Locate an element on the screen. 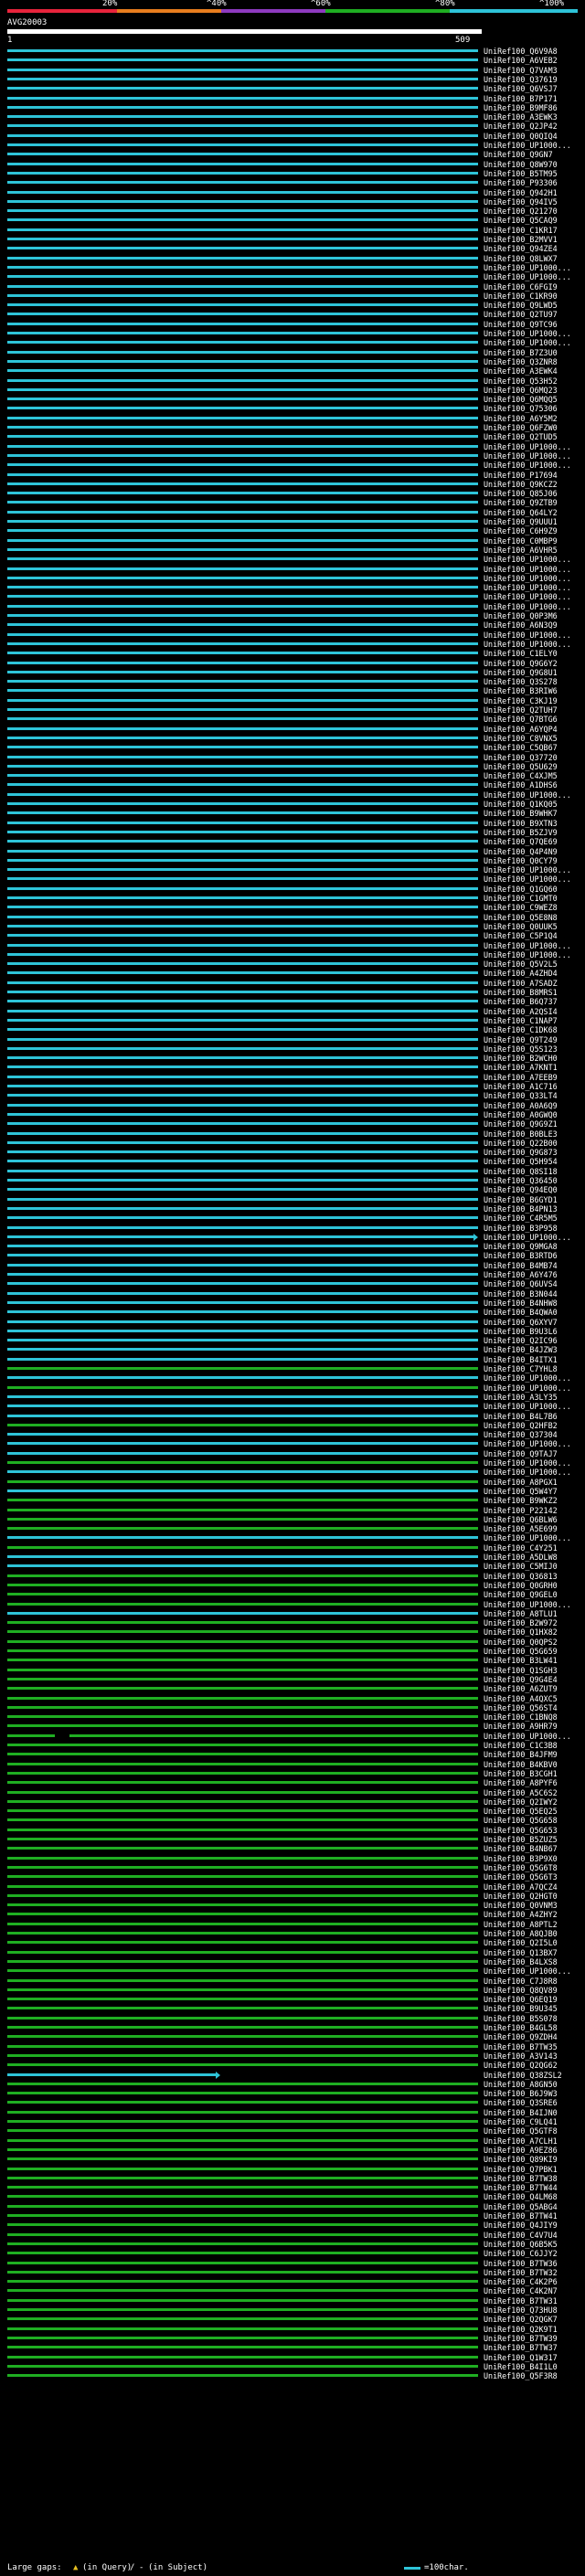 The height and width of the screenshot is (2576, 585). hit-label: UniRef100_Q2TU97 is located at coordinates (535, 314).